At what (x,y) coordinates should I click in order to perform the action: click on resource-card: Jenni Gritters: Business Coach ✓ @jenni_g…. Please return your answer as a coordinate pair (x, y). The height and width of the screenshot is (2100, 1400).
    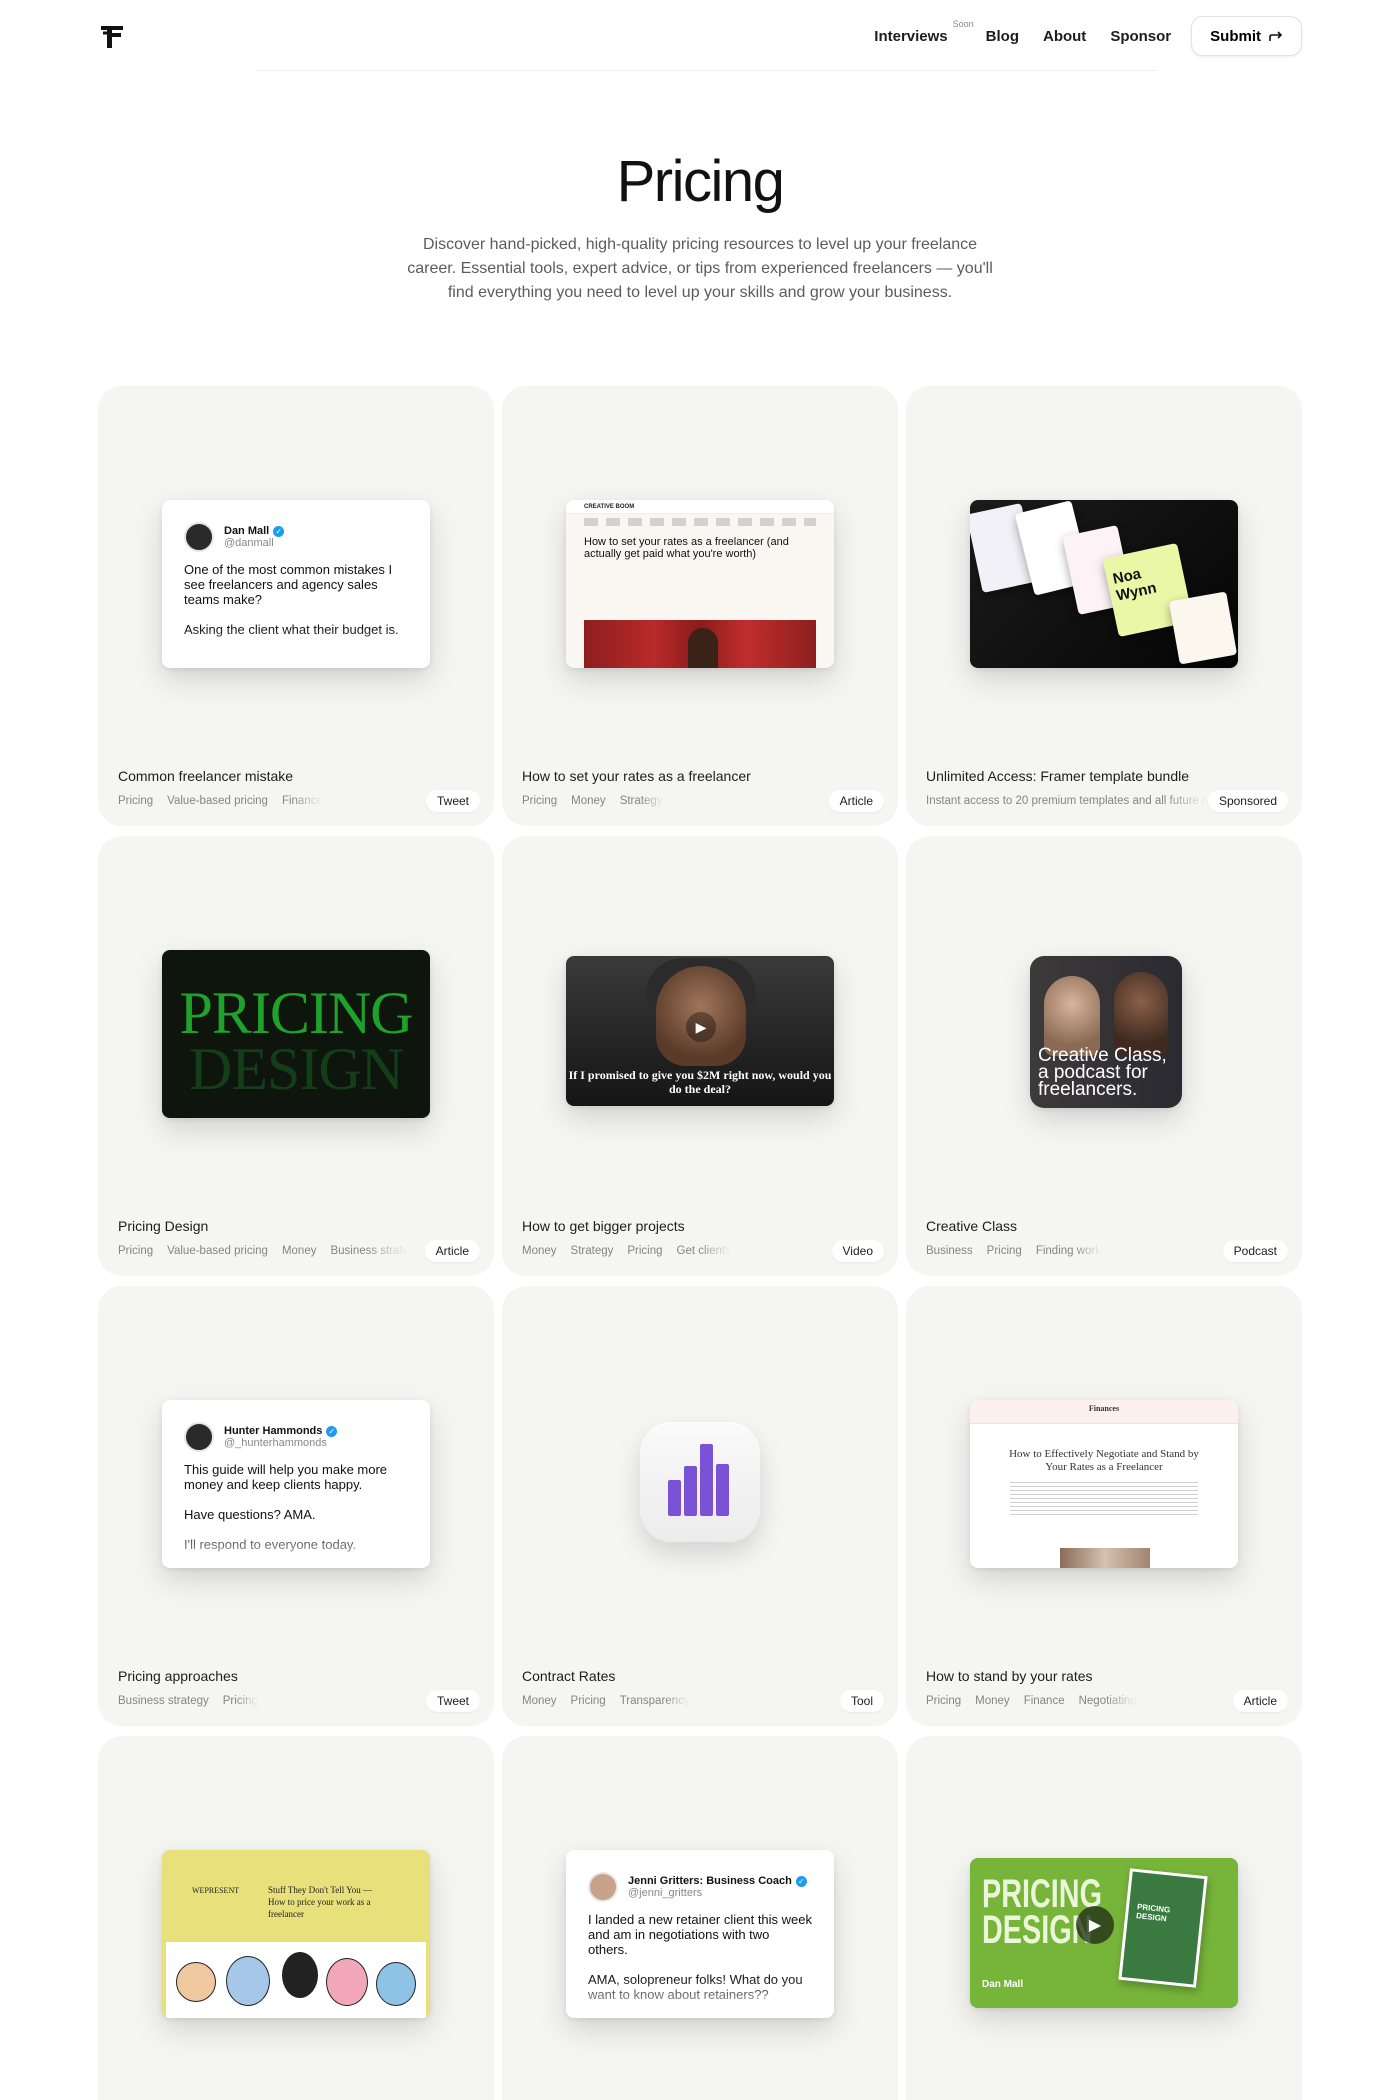
    Looking at the image, I should click on (700, 1918).